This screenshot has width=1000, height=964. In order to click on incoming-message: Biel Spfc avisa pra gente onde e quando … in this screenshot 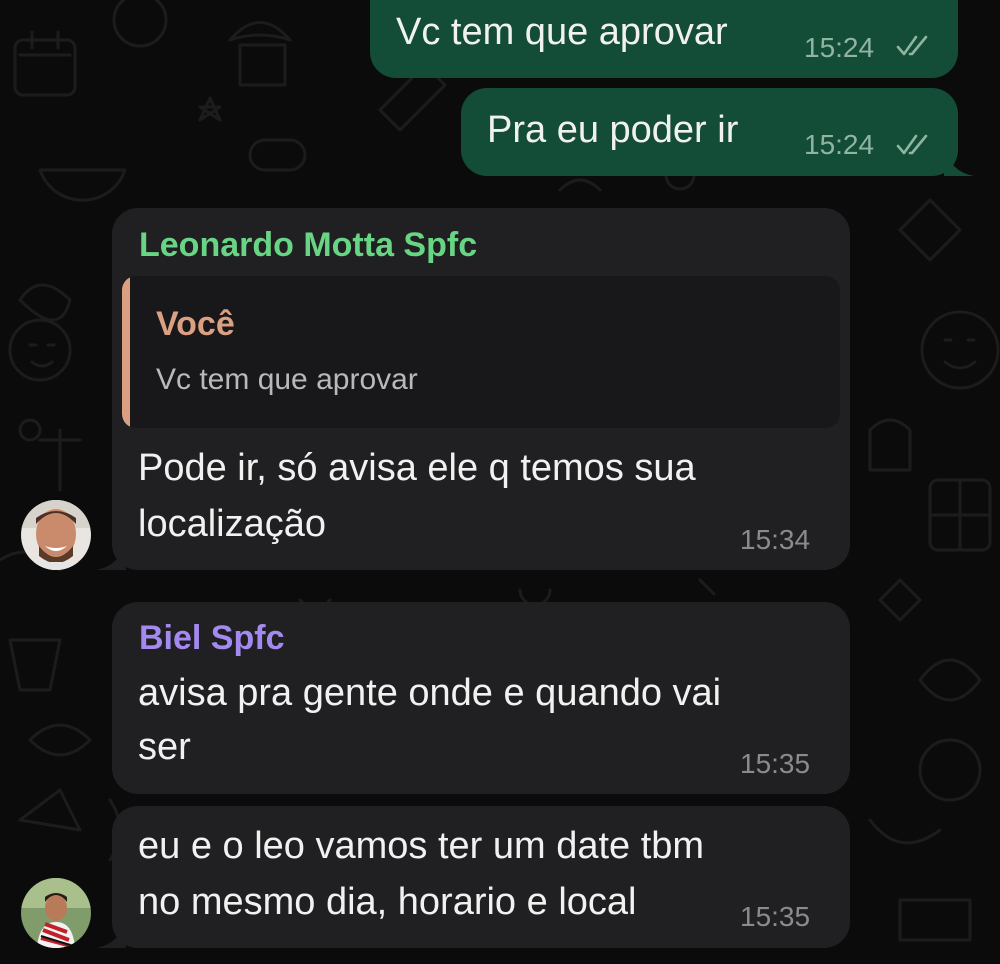, I will do `click(481, 698)`.